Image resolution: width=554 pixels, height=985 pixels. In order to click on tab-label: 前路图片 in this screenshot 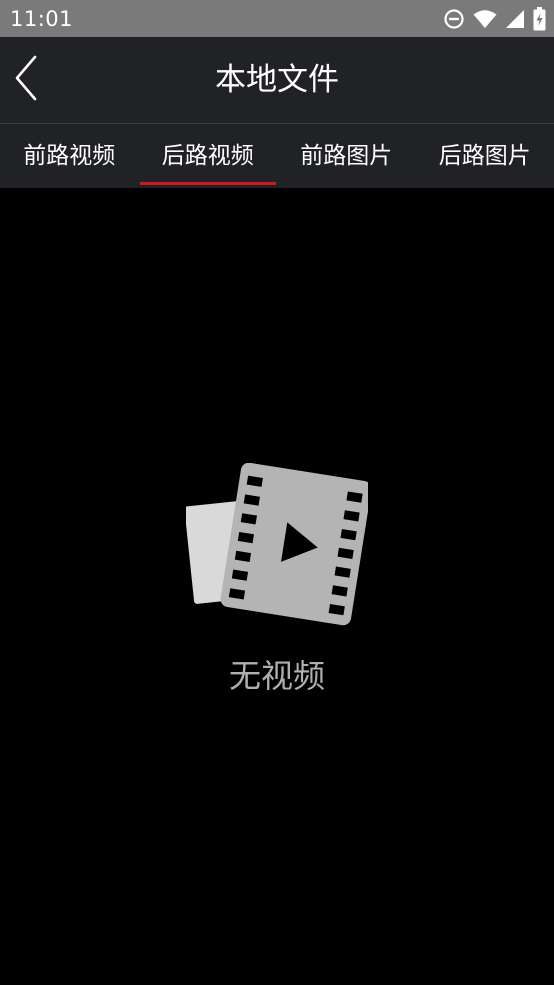, I will do `click(346, 156)`.